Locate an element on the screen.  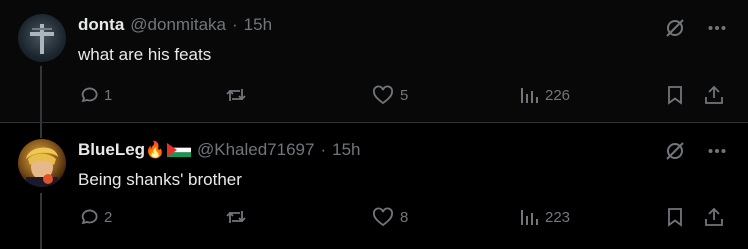
like-button: 5 is located at coordinates (390, 95).